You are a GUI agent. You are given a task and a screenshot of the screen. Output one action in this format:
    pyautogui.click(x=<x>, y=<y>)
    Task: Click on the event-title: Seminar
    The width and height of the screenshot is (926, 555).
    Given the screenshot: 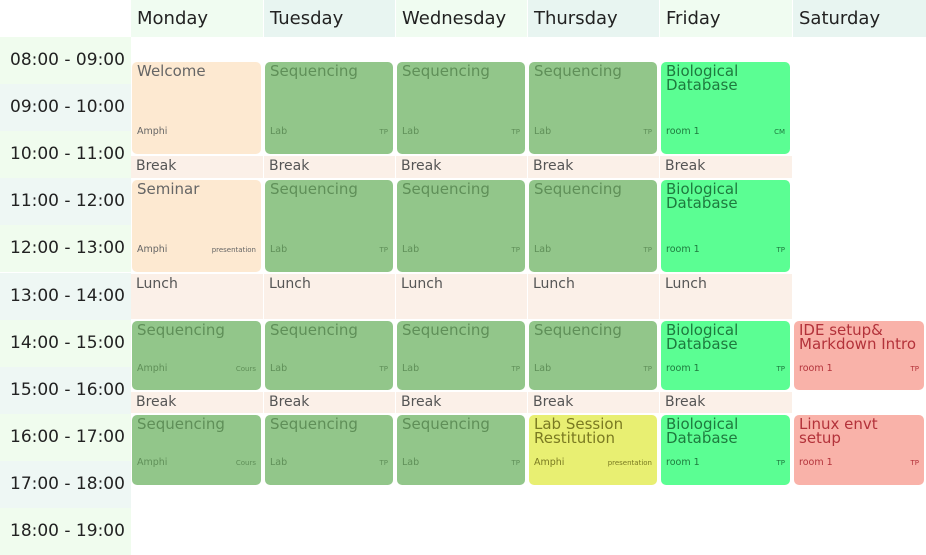 What is the action you would take?
    pyautogui.click(x=168, y=189)
    